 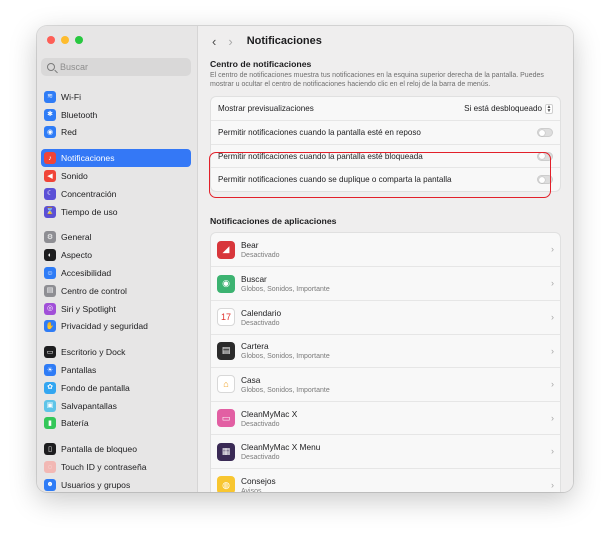 What do you see at coordinates (385, 451) in the screenshot?
I see `app-row: ▦ CleanMyMac X Menu Desactivado ›` at bounding box center [385, 451].